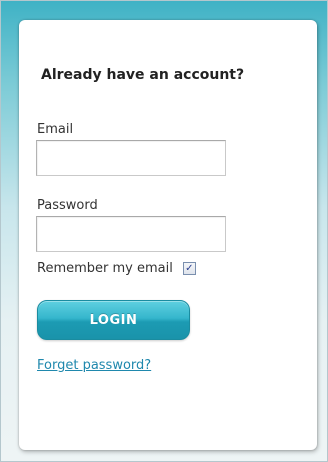  What do you see at coordinates (55, 129) in the screenshot?
I see `email-label: Email` at bounding box center [55, 129].